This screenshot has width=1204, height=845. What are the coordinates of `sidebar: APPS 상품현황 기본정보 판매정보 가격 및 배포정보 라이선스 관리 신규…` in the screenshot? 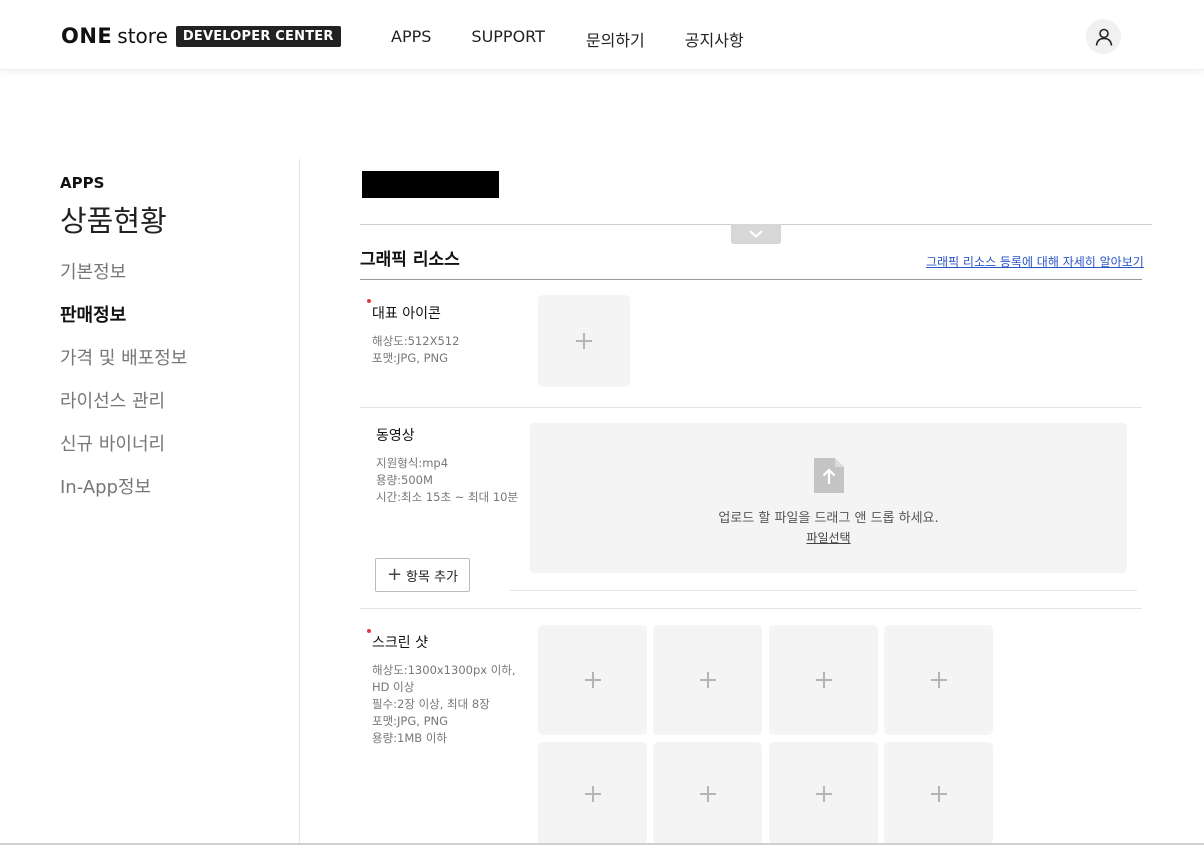 It's located at (123, 347).